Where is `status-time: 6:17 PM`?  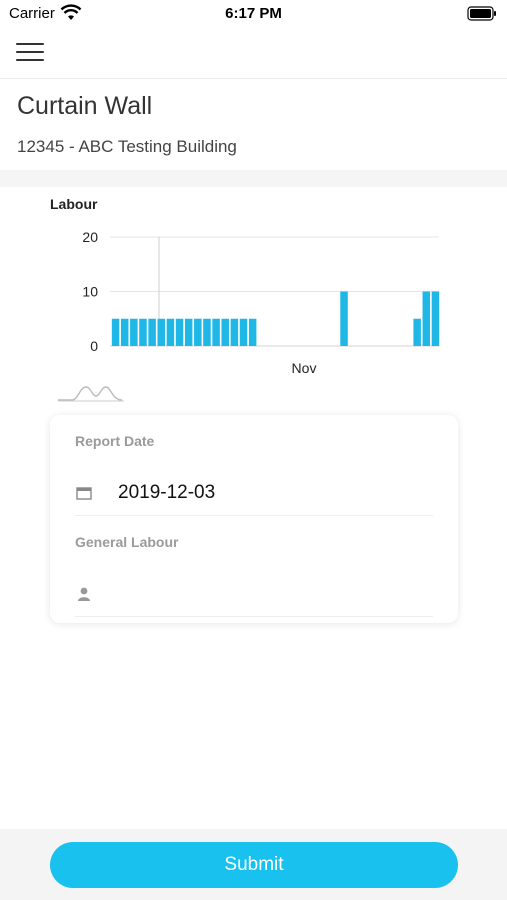
status-time: 6:17 PM is located at coordinates (253, 13).